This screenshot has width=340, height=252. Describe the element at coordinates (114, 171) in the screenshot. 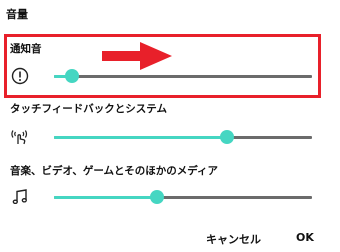

I see `media-volume-label: 音楽、ビデオ、ゲームとそのほかのメディア` at that location.